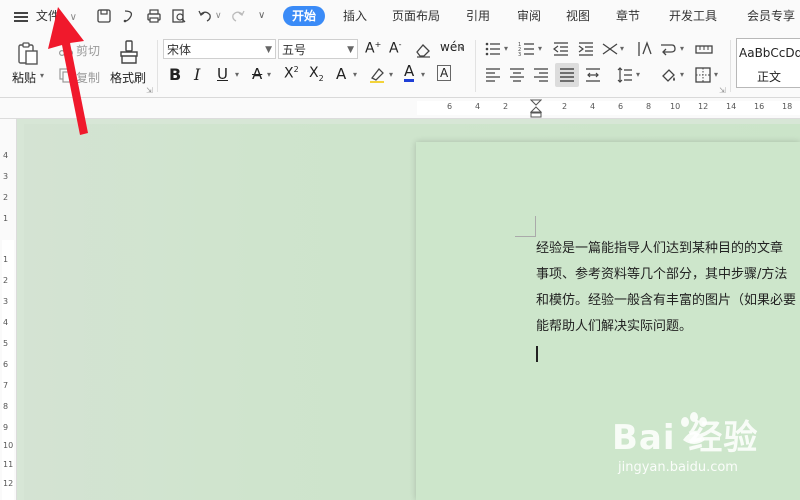  Describe the element at coordinates (704, 49) in the screenshot. I see `ruler-toggle-icon` at that location.